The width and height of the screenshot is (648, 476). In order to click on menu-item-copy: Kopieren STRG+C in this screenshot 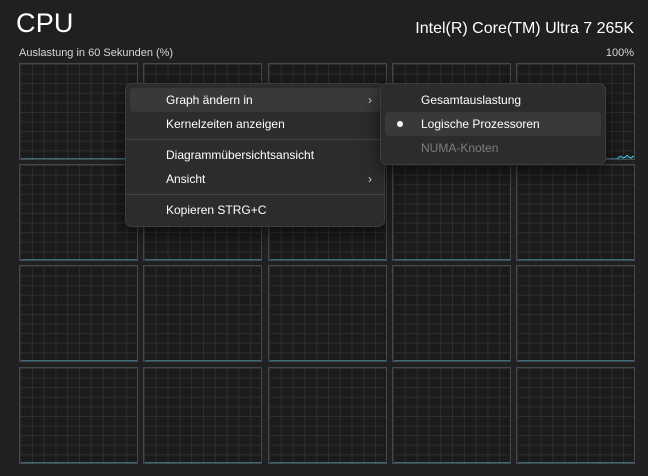, I will do `click(255, 210)`.